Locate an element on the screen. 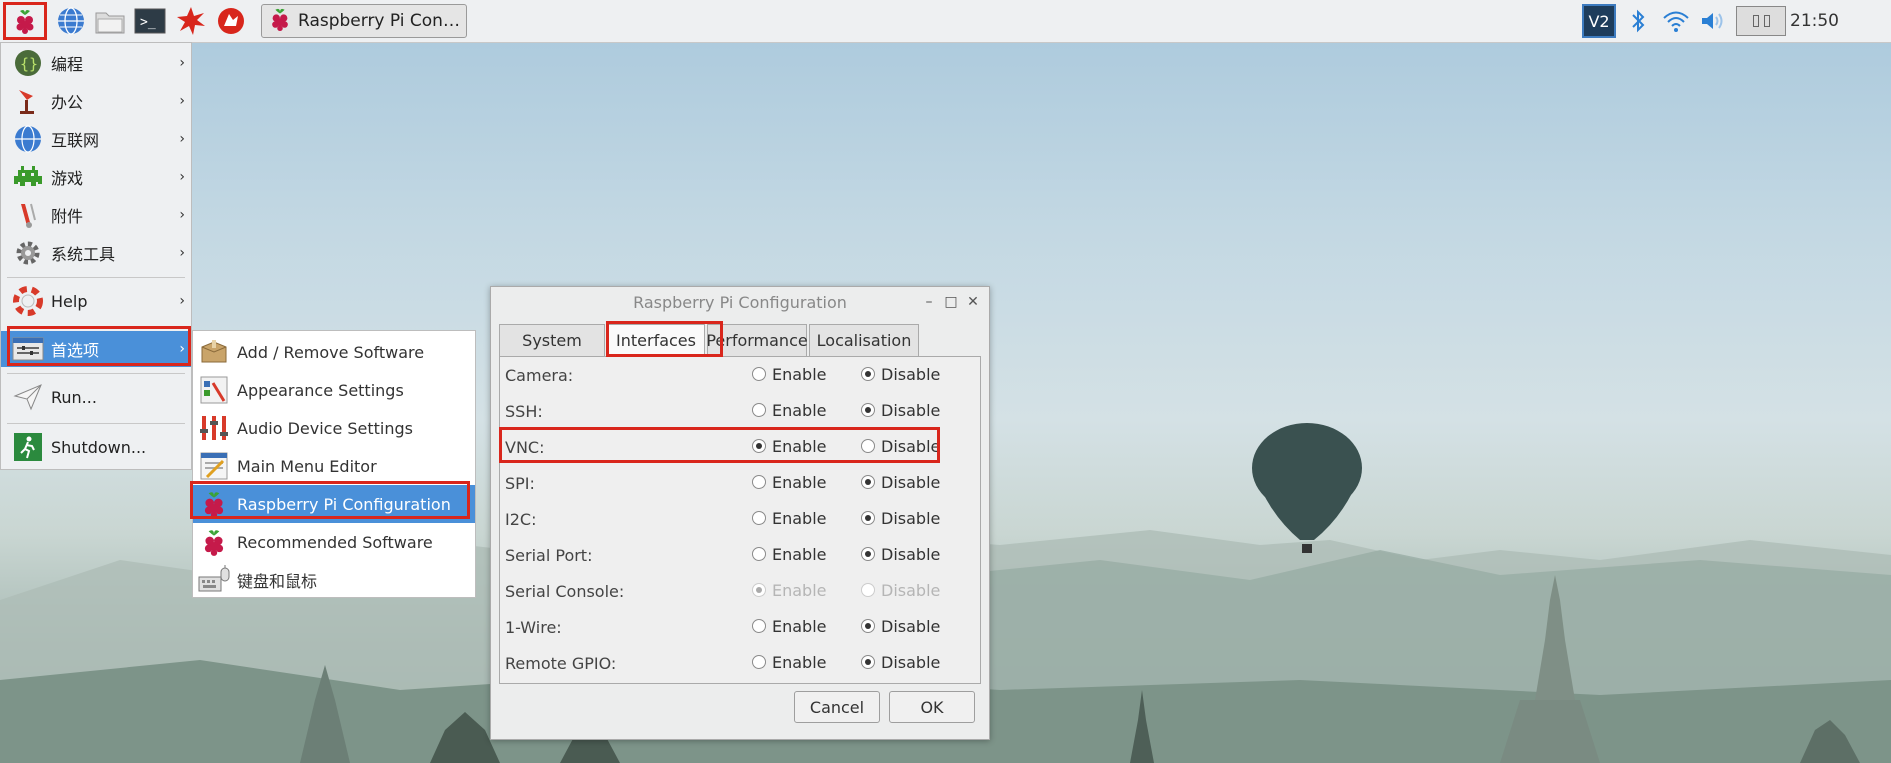 This screenshot has width=1891, height=763. menu-item-programming: {} 编程 › is located at coordinates (96, 63).